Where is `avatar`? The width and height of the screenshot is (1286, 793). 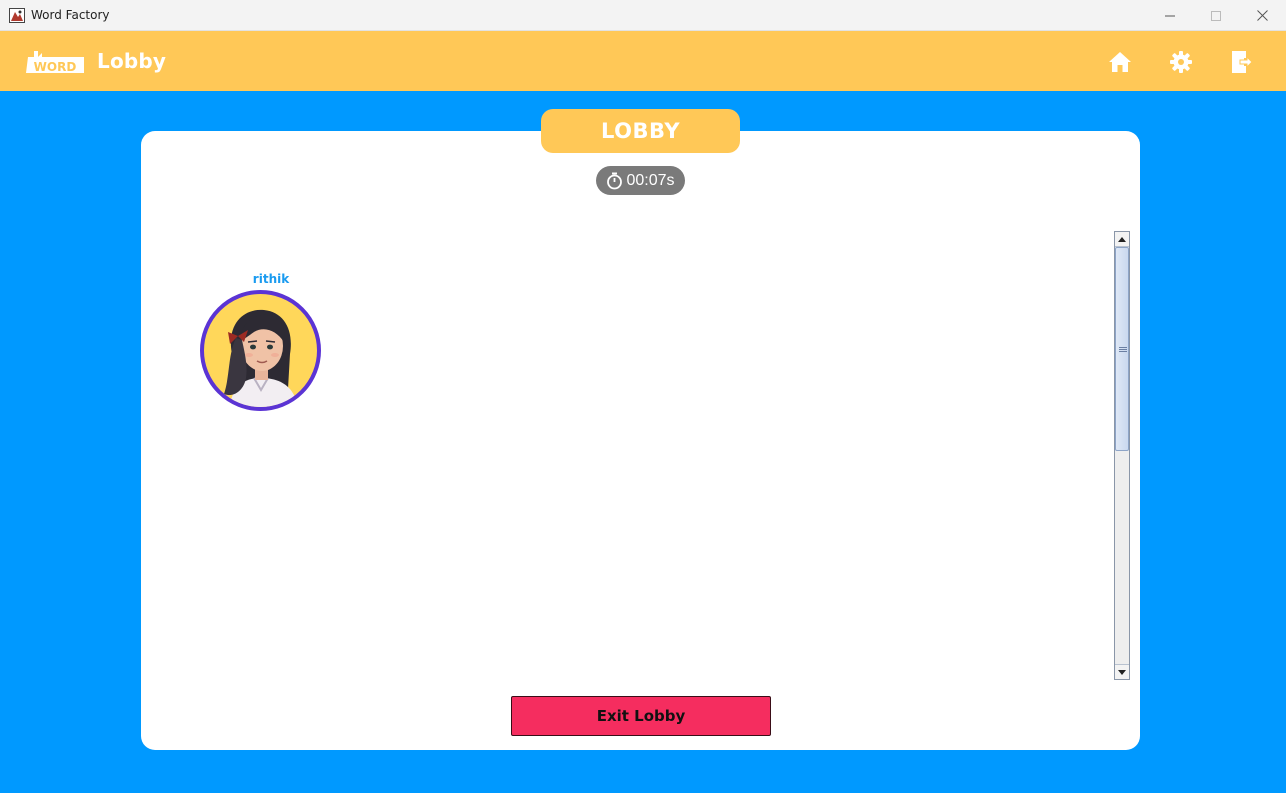
avatar is located at coordinates (260, 350).